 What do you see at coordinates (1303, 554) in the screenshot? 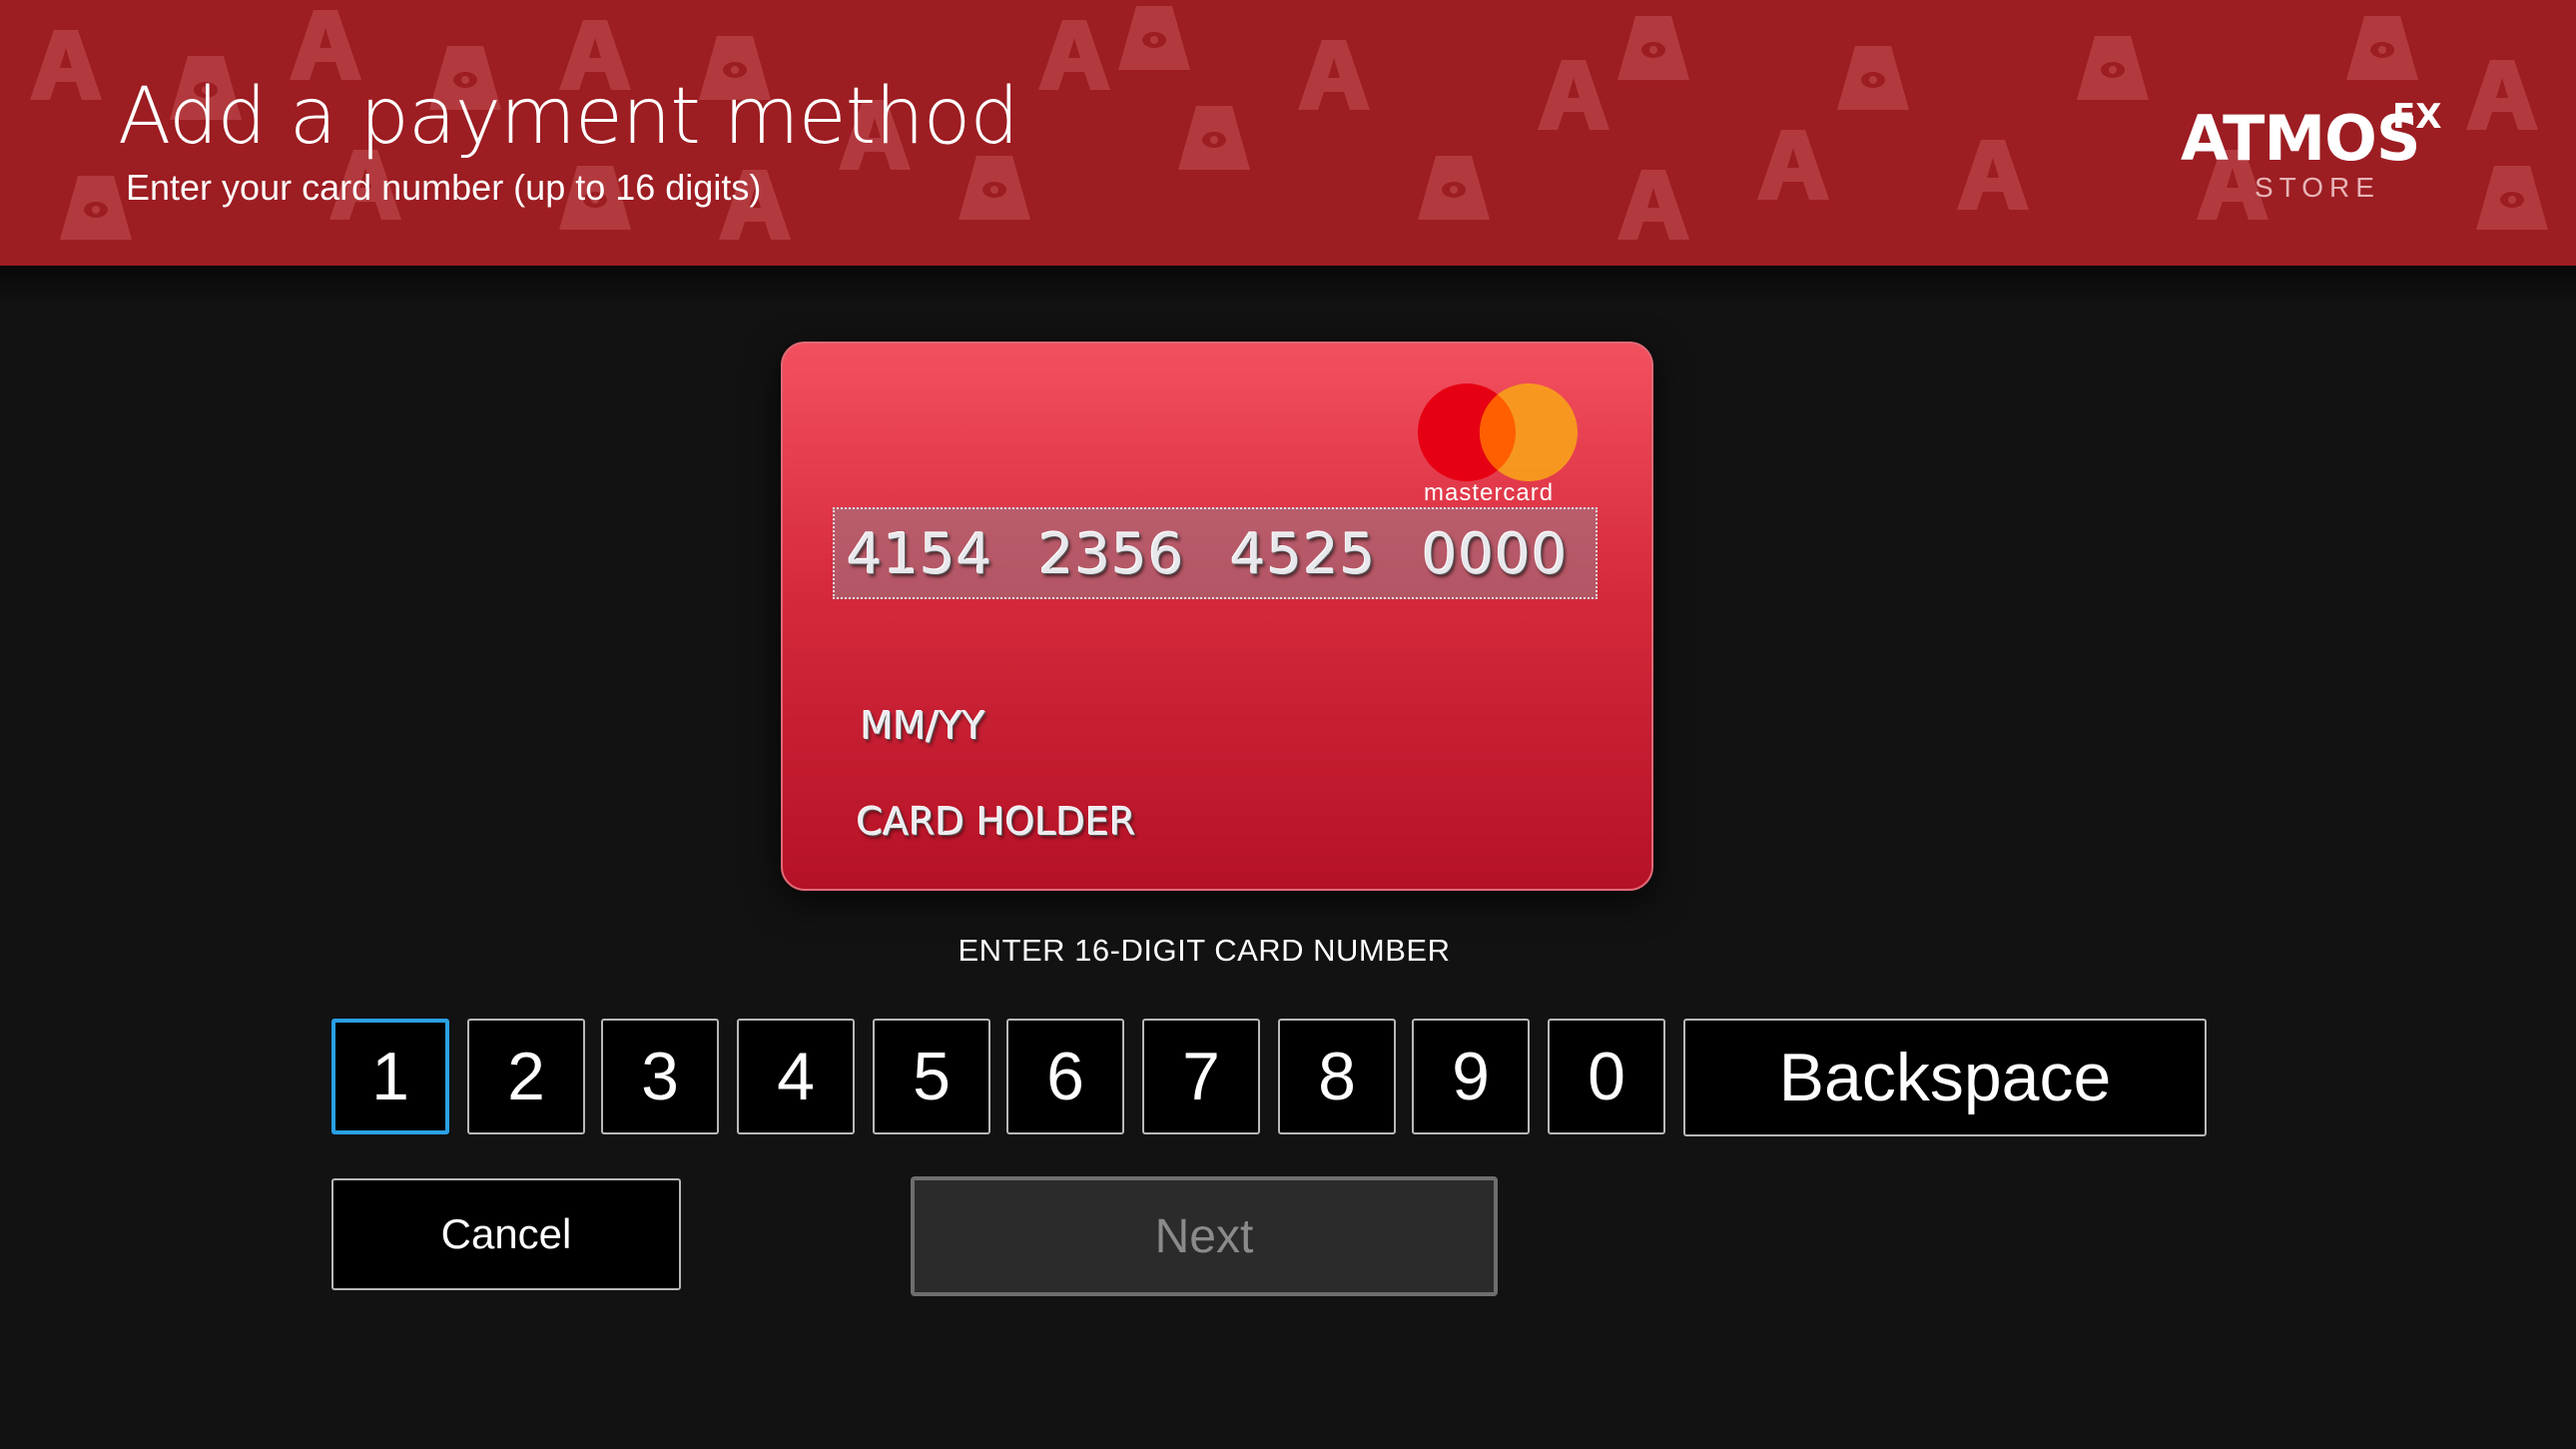
I see `card-number-group-3: 4525` at bounding box center [1303, 554].